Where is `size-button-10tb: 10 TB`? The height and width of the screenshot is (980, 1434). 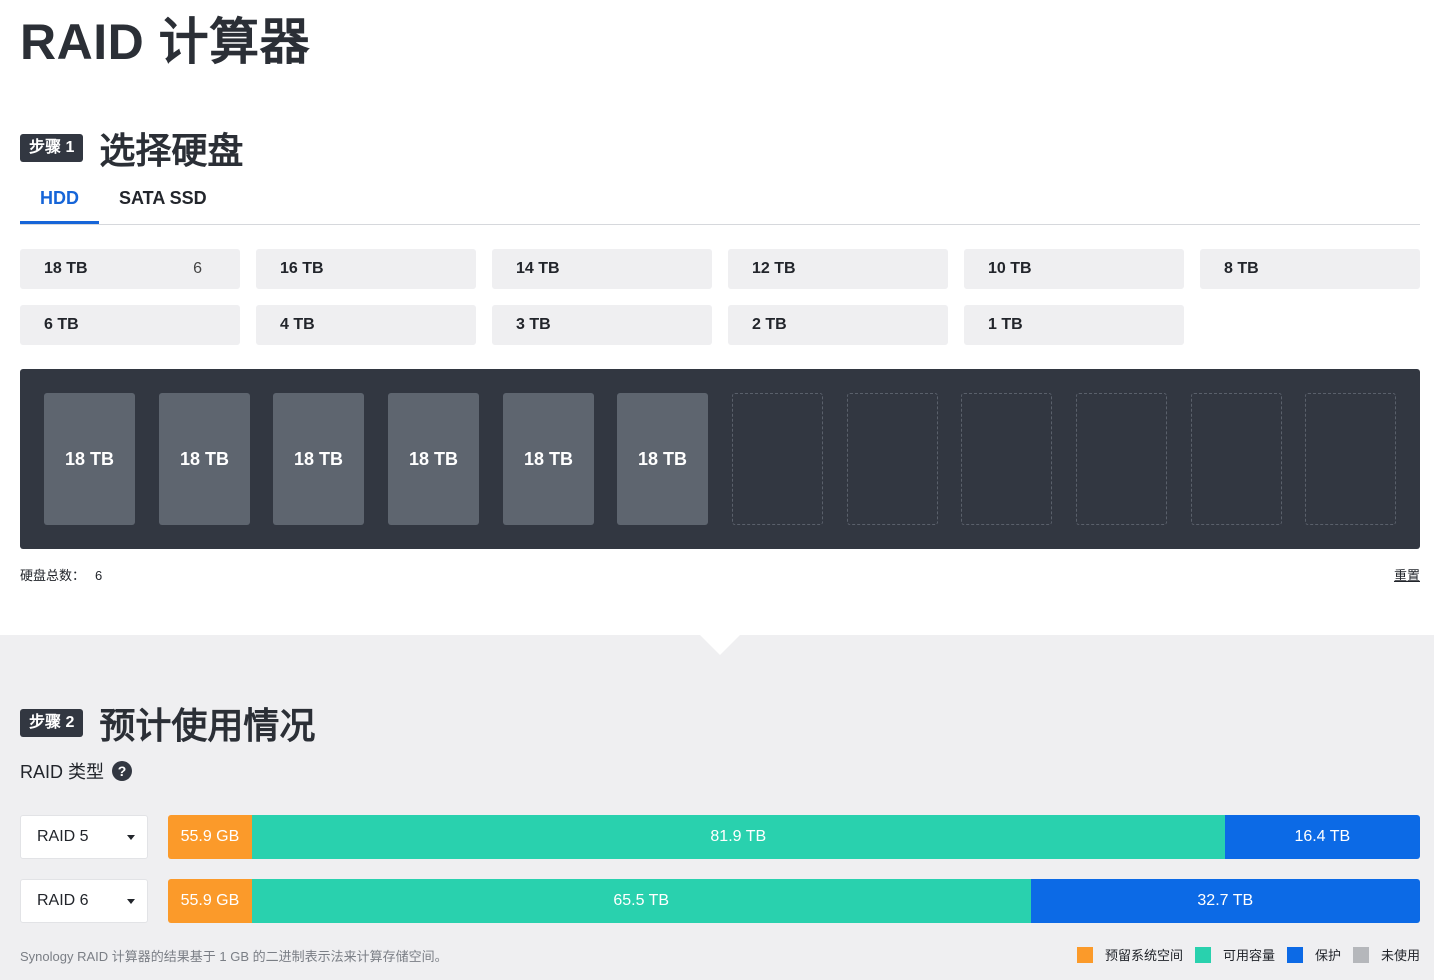
size-button-10tb: 10 TB is located at coordinates (1074, 269).